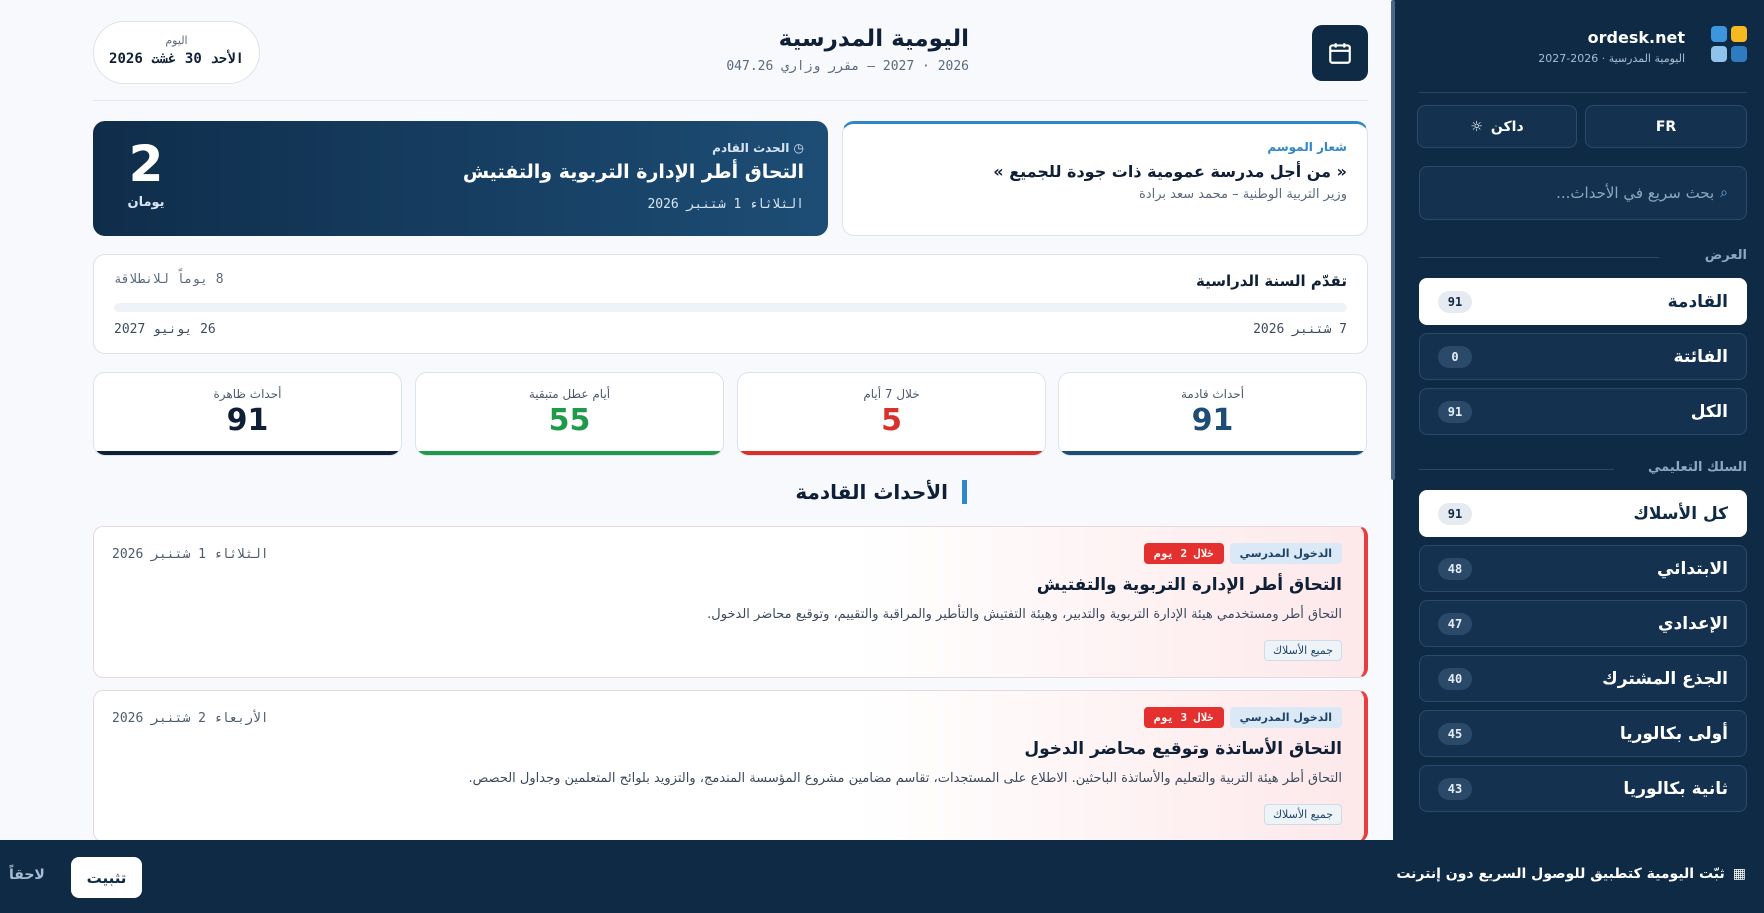  I want to click on level-item-label: الجذع المشترك, so click(1665, 678).